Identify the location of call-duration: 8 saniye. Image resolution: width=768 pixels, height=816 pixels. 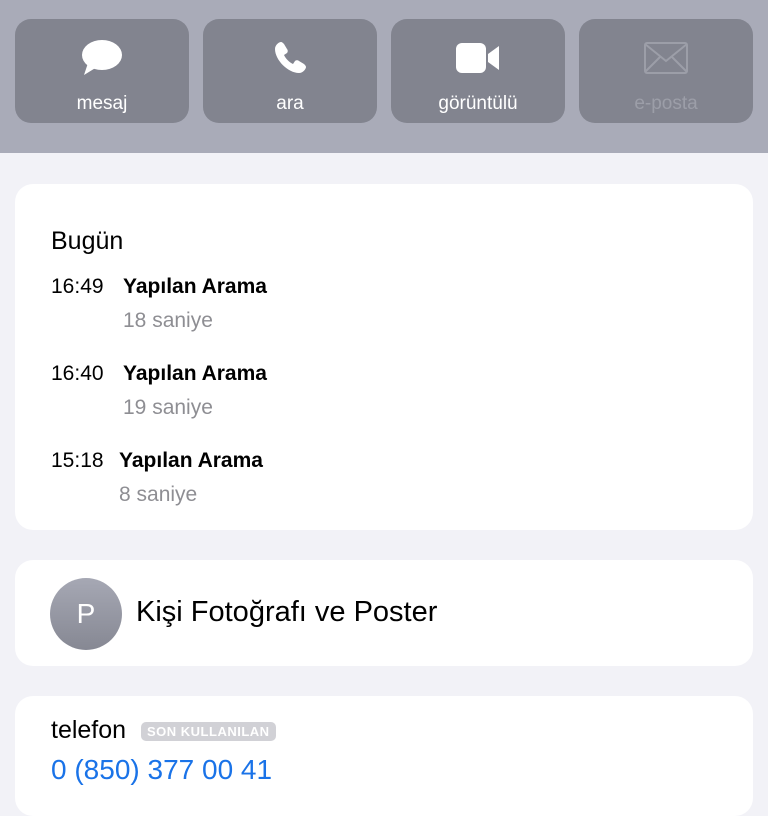
(158, 494).